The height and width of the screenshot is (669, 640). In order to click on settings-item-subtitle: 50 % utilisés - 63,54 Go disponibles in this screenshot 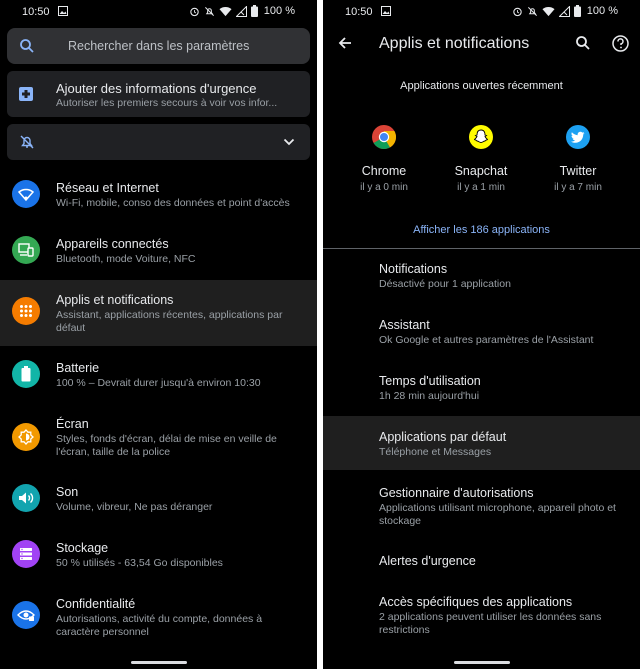, I will do `click(139, 563)`.